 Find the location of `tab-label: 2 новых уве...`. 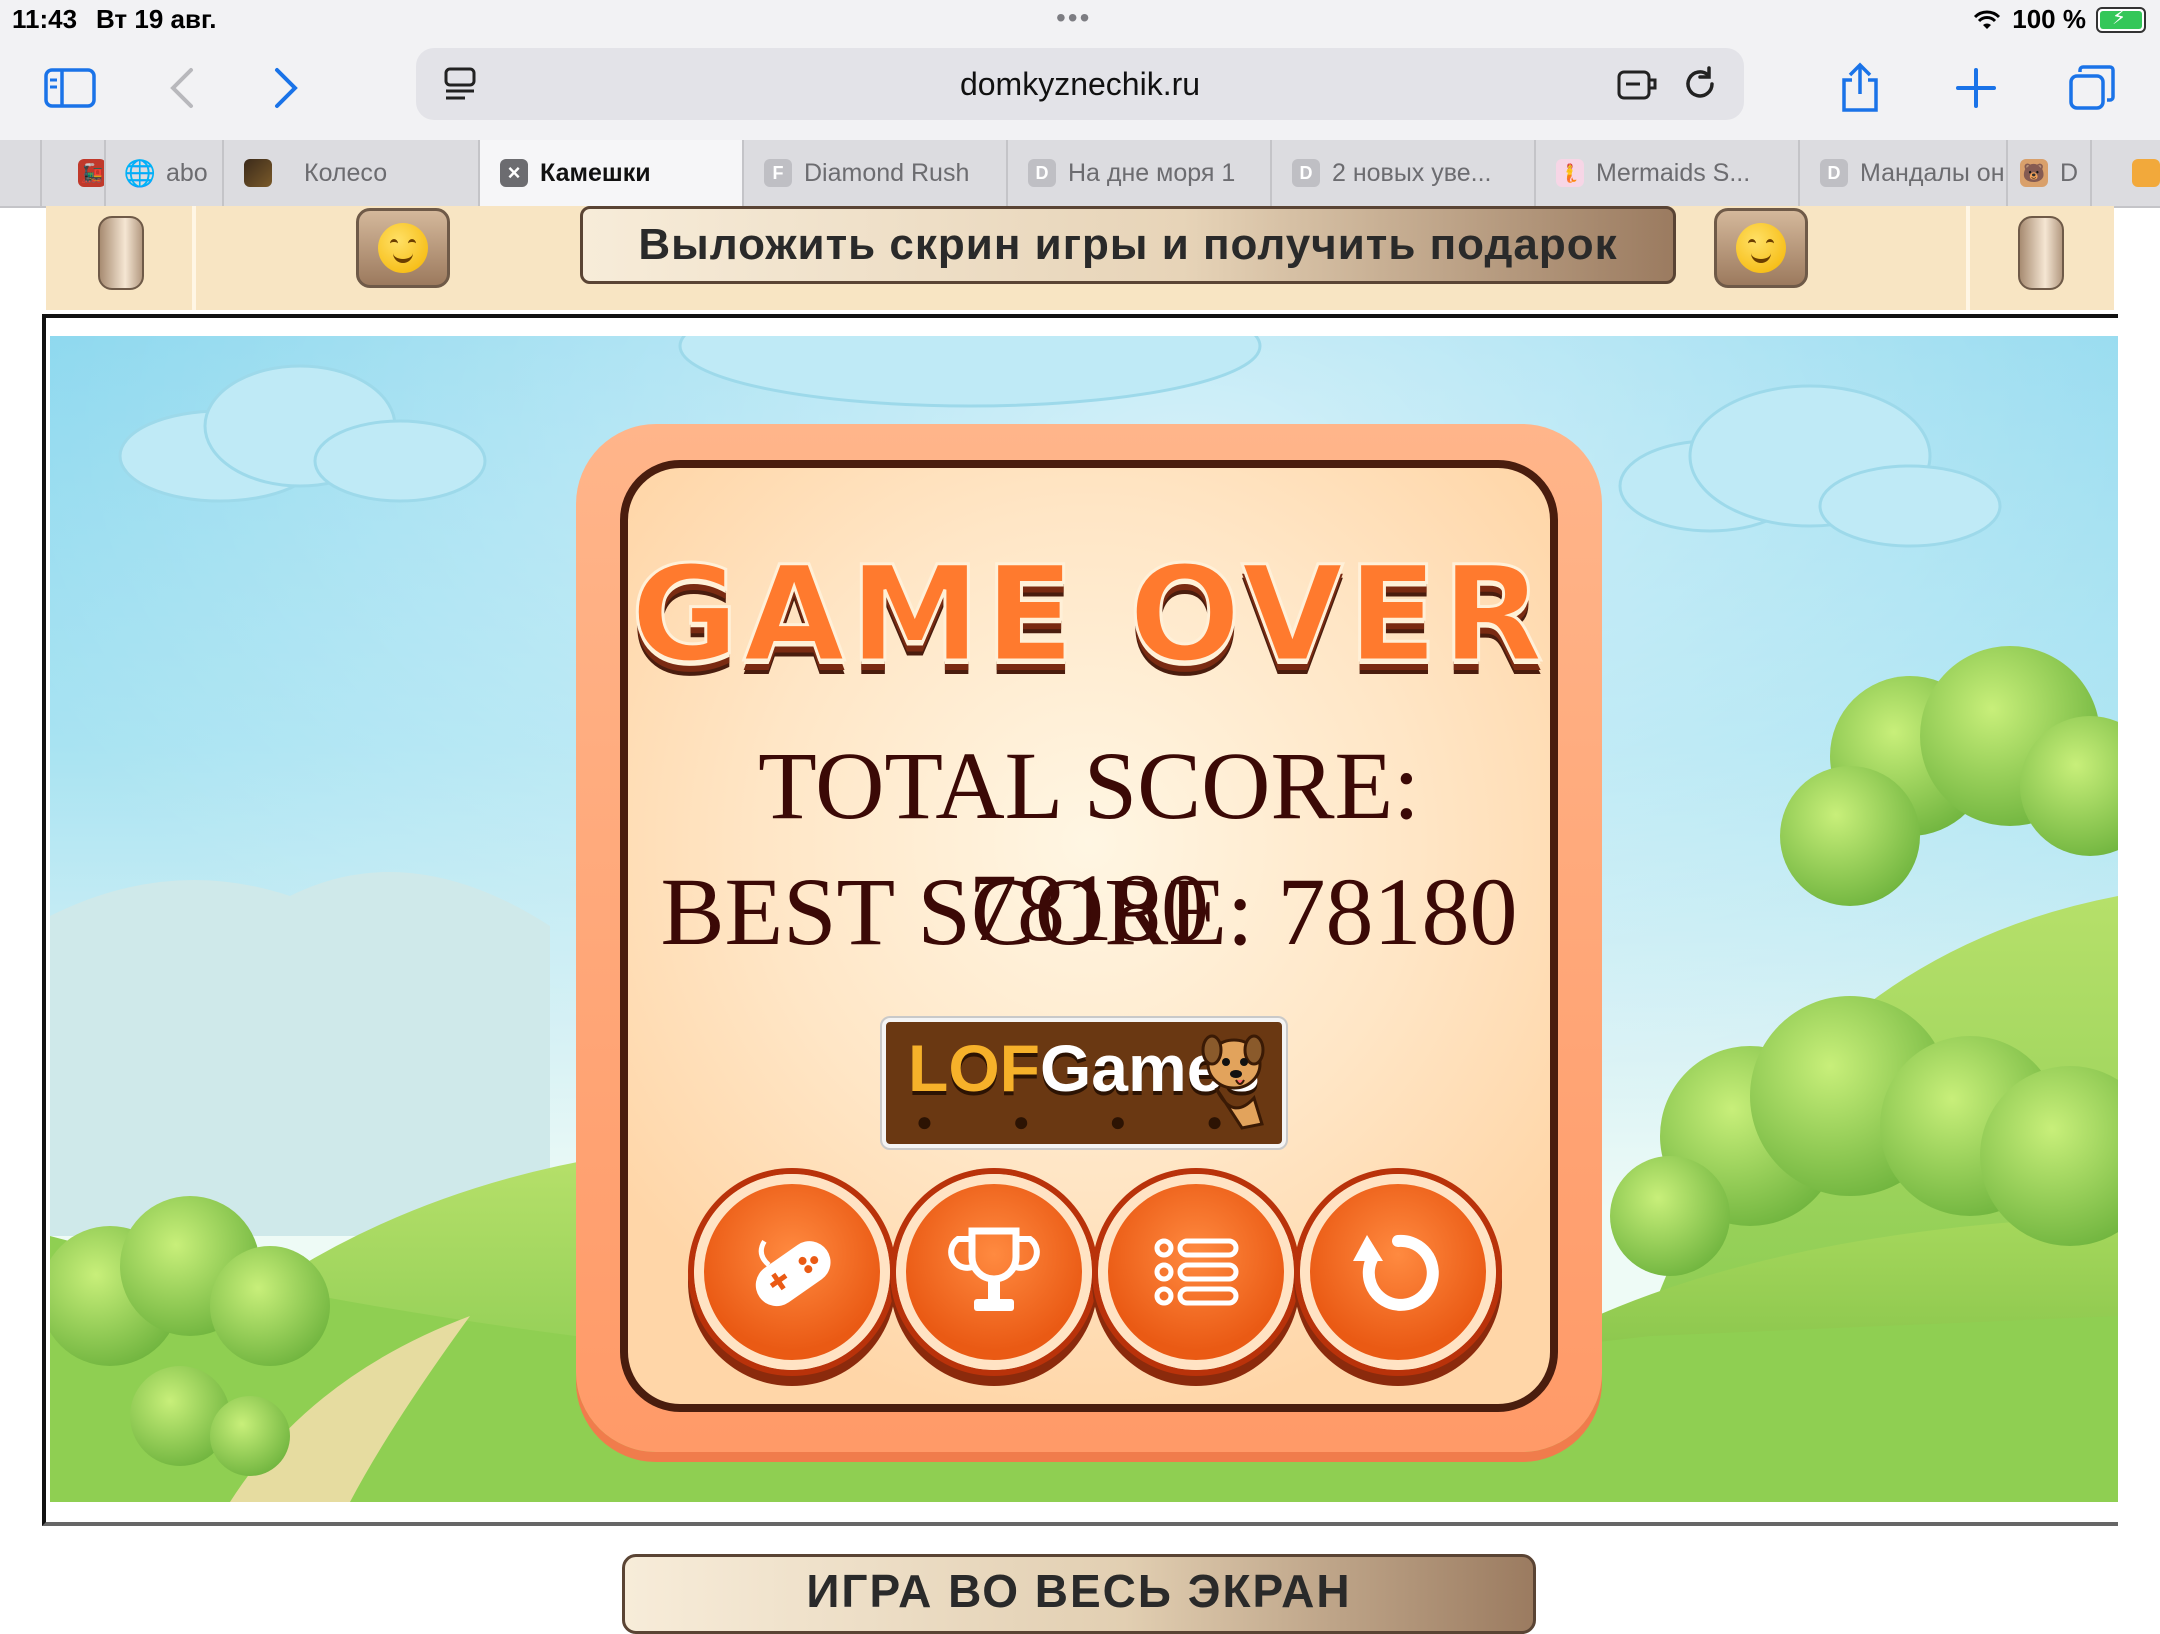

tab-label: 2 новых уве... is located at coordinates (1412, 172).